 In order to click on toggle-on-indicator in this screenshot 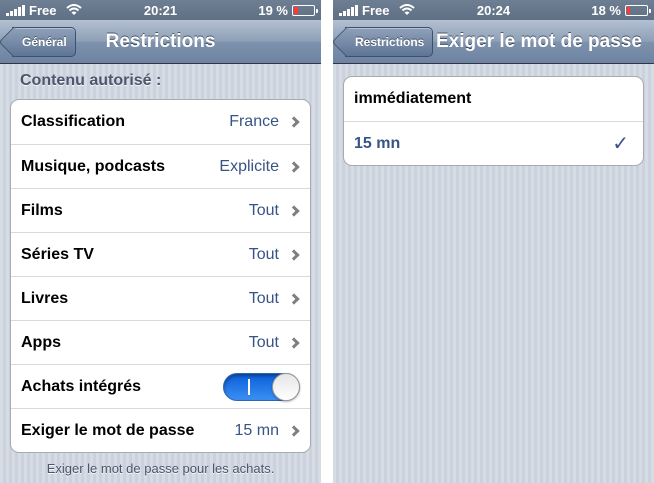, I will do `click(249, 386)`.